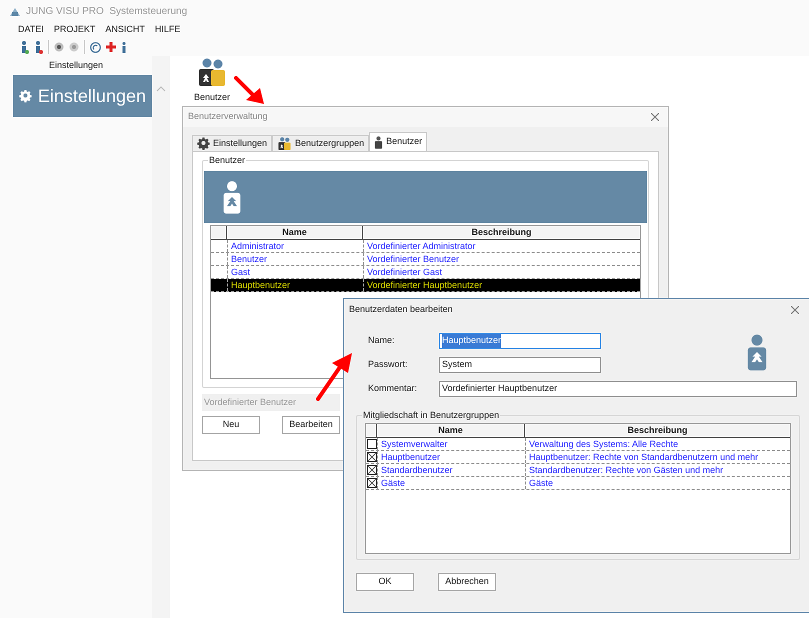 The height and width of the screenshot is (618, 809). Describe the element at coordinates (385, 582) in the screenshot. I see `dialog-button: OK` at that location.